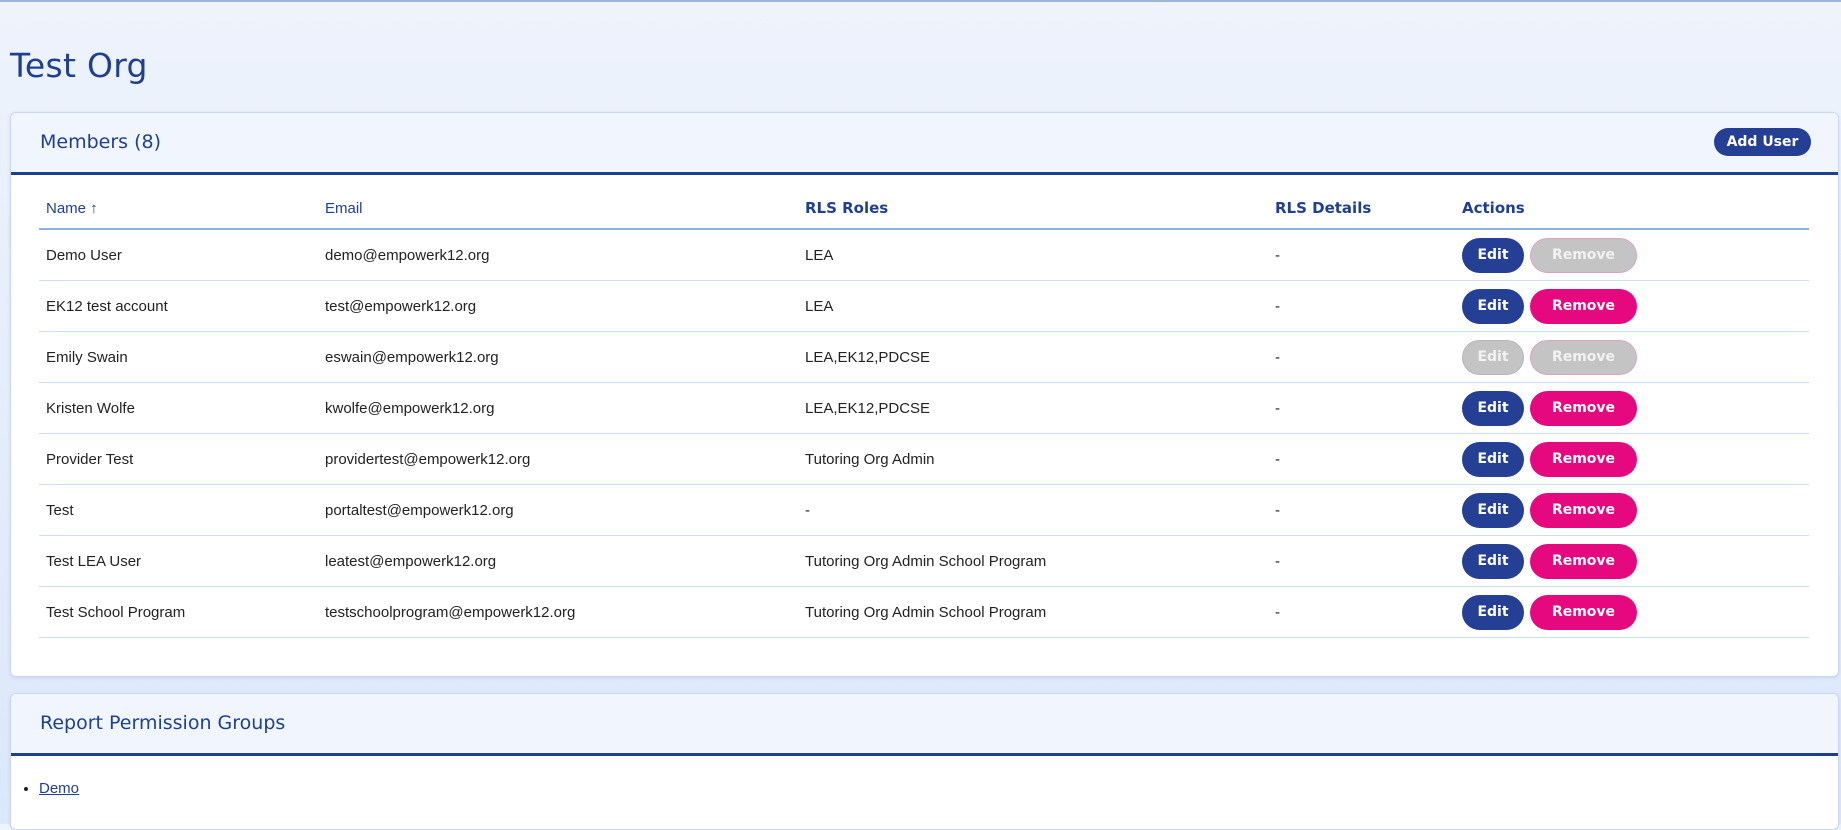 The width and height of the screenshot is (1841, 830). I want to click on member-name: Provider Test, so click(178, 459).